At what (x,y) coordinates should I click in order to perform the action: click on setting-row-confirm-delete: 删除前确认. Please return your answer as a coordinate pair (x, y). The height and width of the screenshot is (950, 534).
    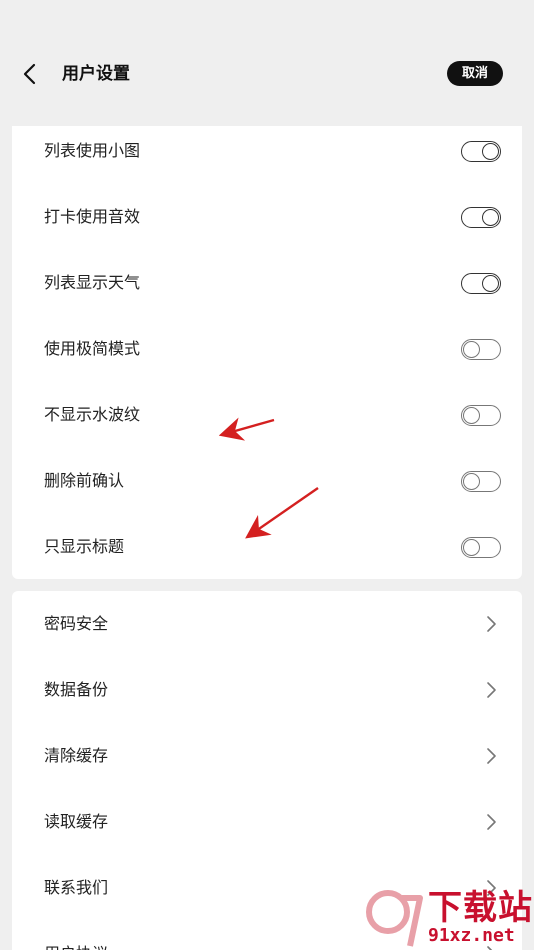
    Looking at the image, I should click on (267, 481).